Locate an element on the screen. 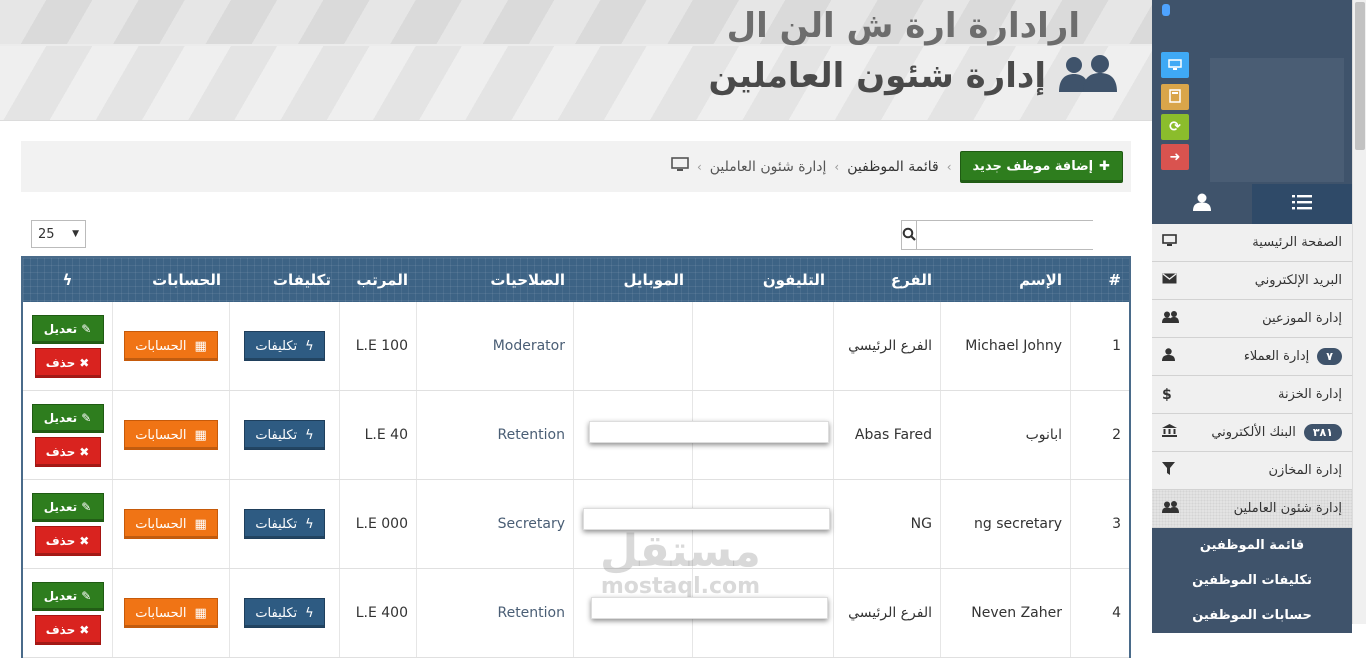  page-size-select: 25 ▼ is located at coordinates (58, 234).